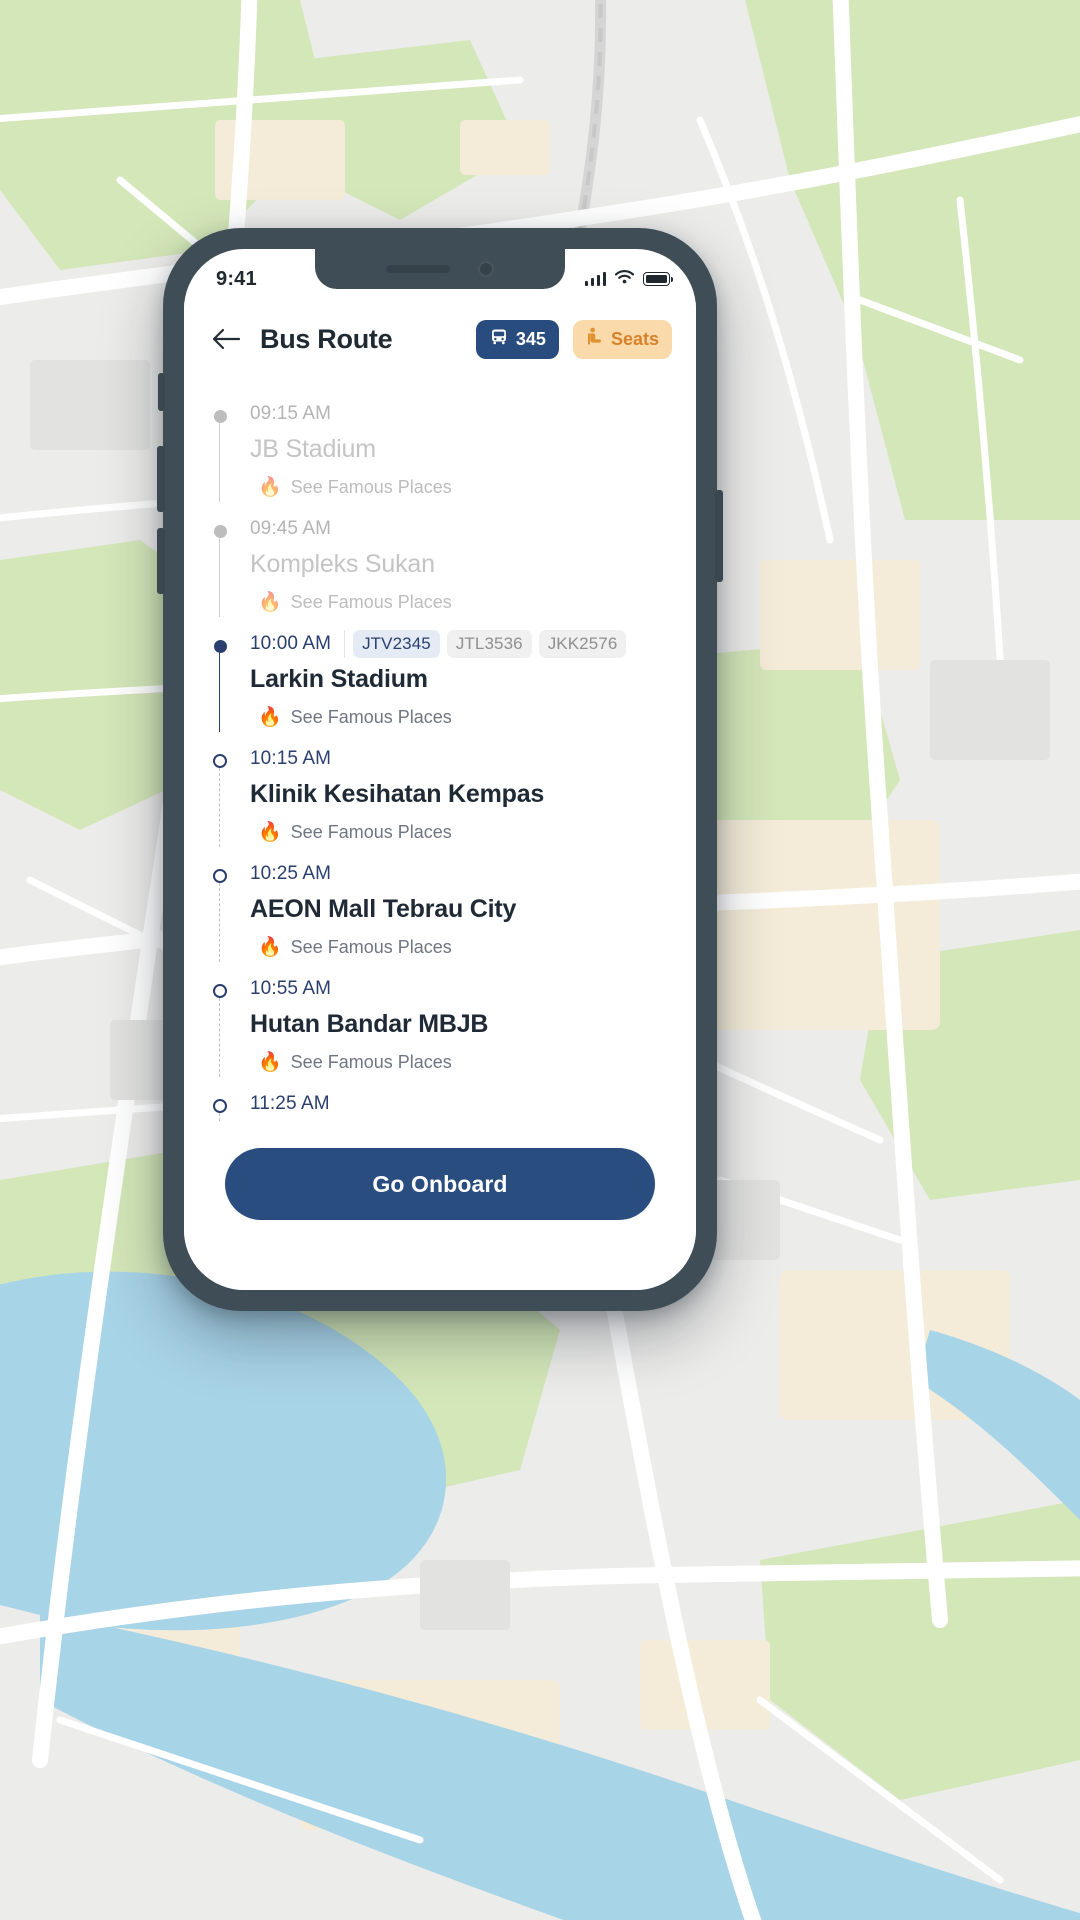 This screenshot has height=1920, width=1080. I want to click on power-button, so click(719, 536).